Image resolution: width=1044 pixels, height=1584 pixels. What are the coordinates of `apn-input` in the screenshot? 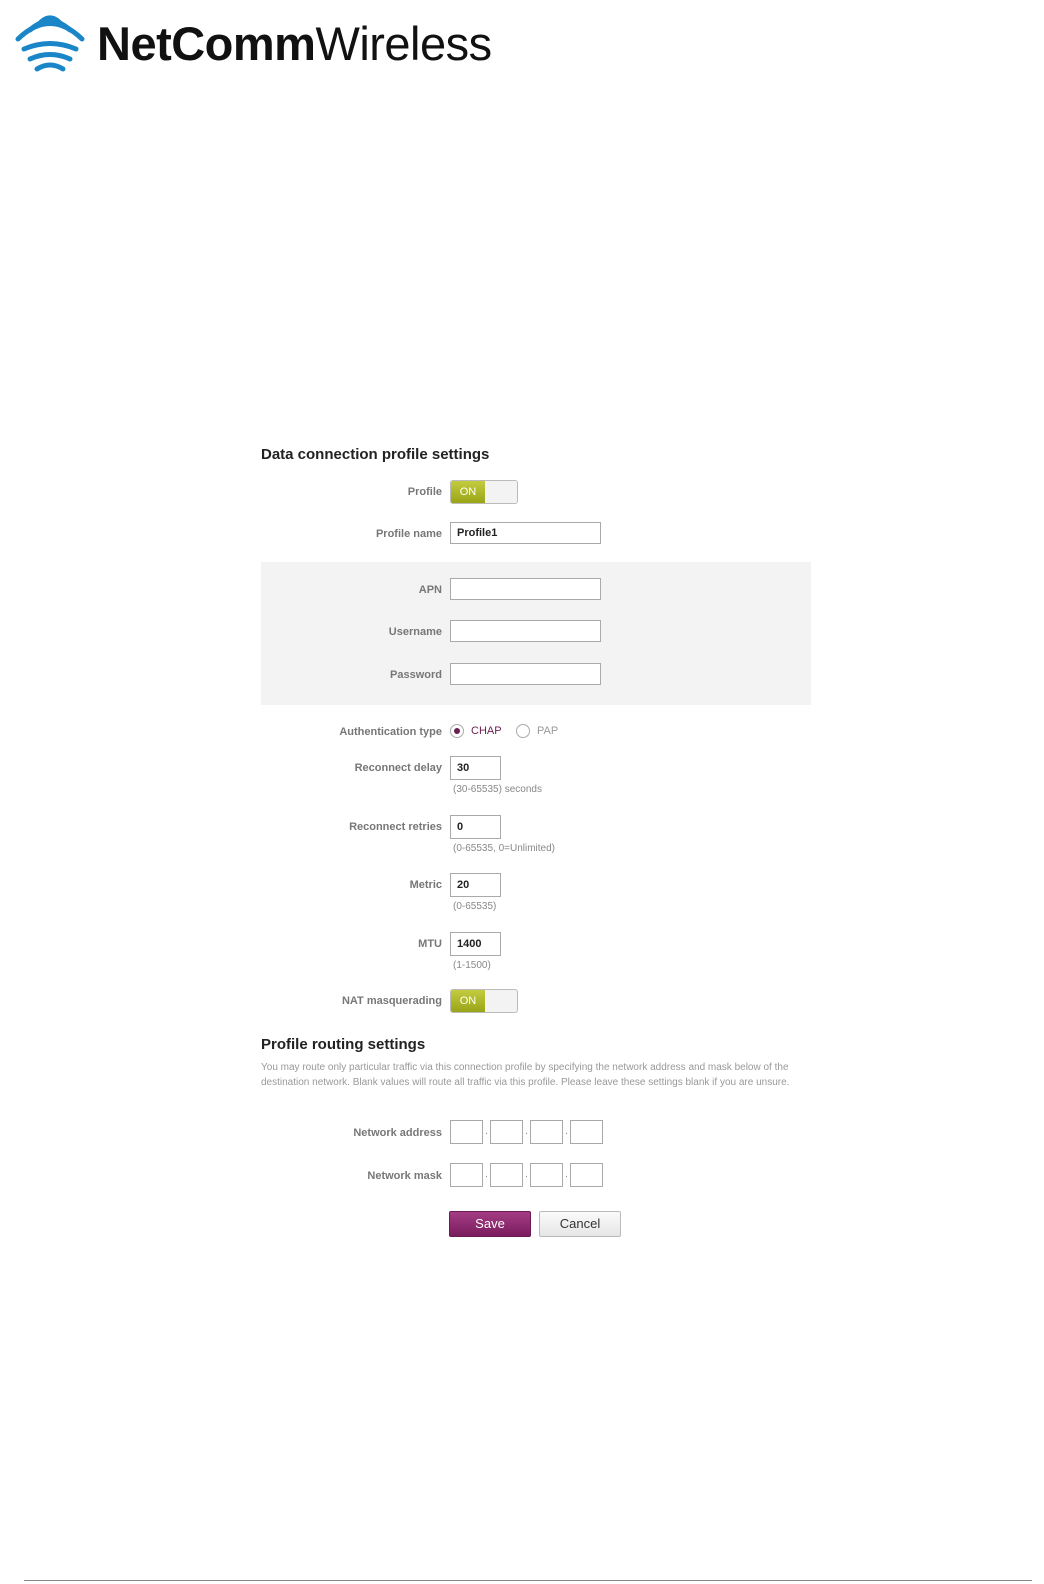 It's located at (525, 589).